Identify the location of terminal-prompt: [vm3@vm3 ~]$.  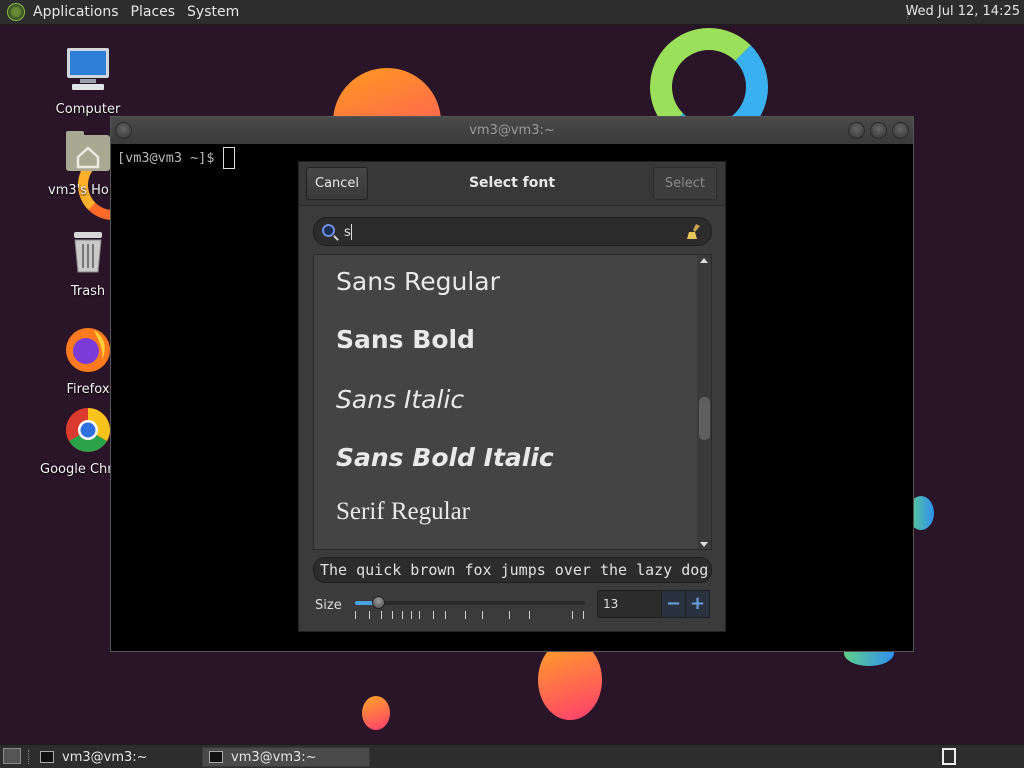
(166, 158).